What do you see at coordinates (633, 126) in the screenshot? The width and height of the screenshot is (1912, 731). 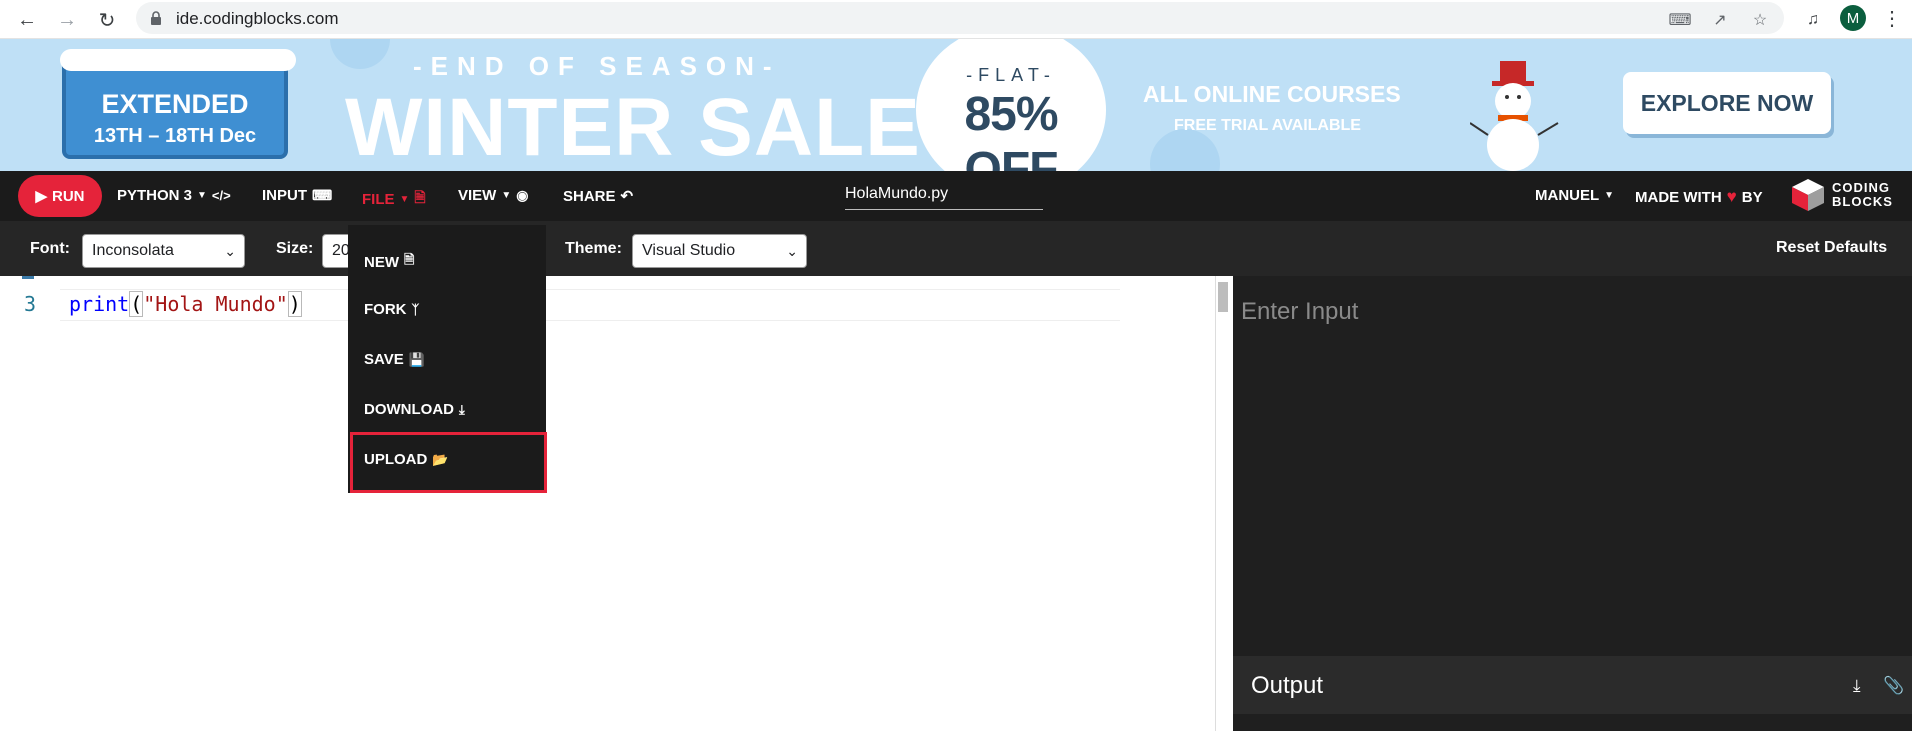 I see `winter-sale-text: WINTER SALE` at bounding box center [633, 126].